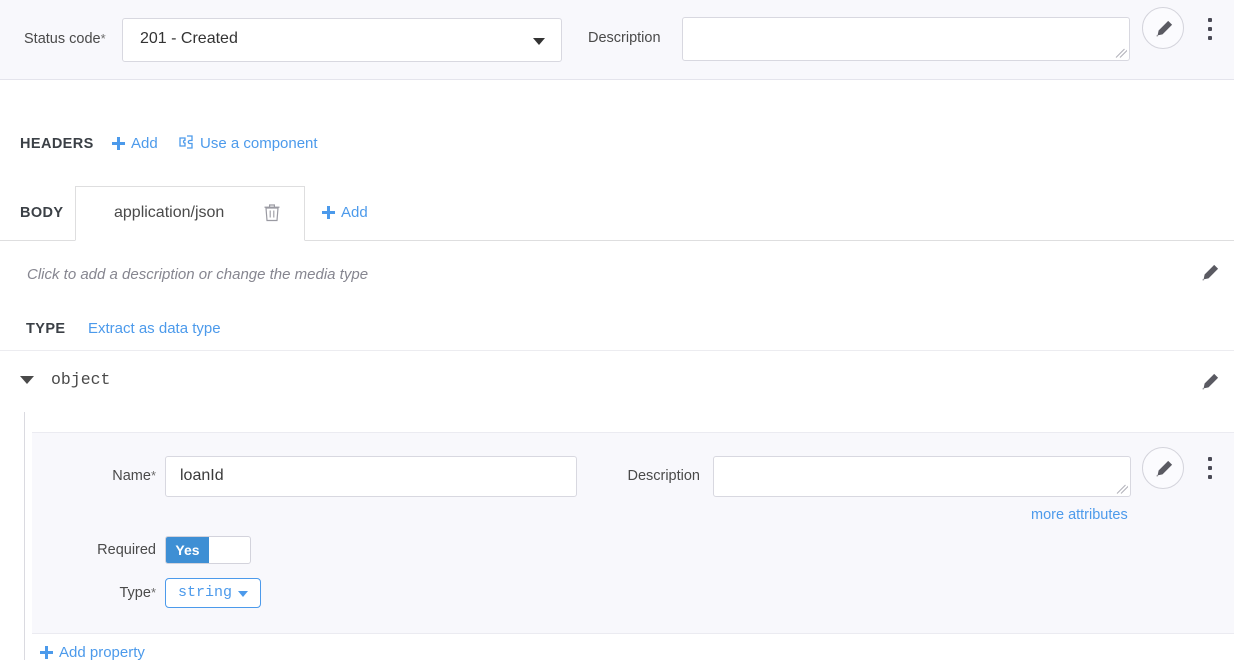  What do you see at coordinates (342, 40) in the screenshot?
I see `status-code-select: 201 - Created` at bounding box center [342, 40].